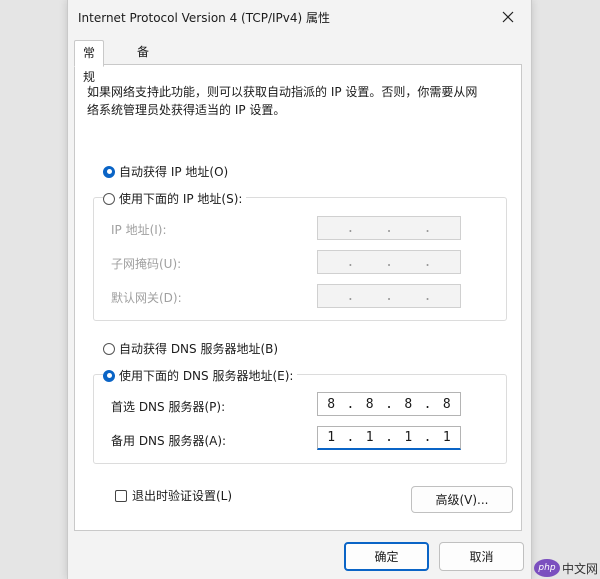  Describe the element at coordinates (282, 92) in the screenshot. I see `description-line-1: 如果网络支持此功能，则可以获取自动指派的 IP 设置。否则，你需要从网` at that location.